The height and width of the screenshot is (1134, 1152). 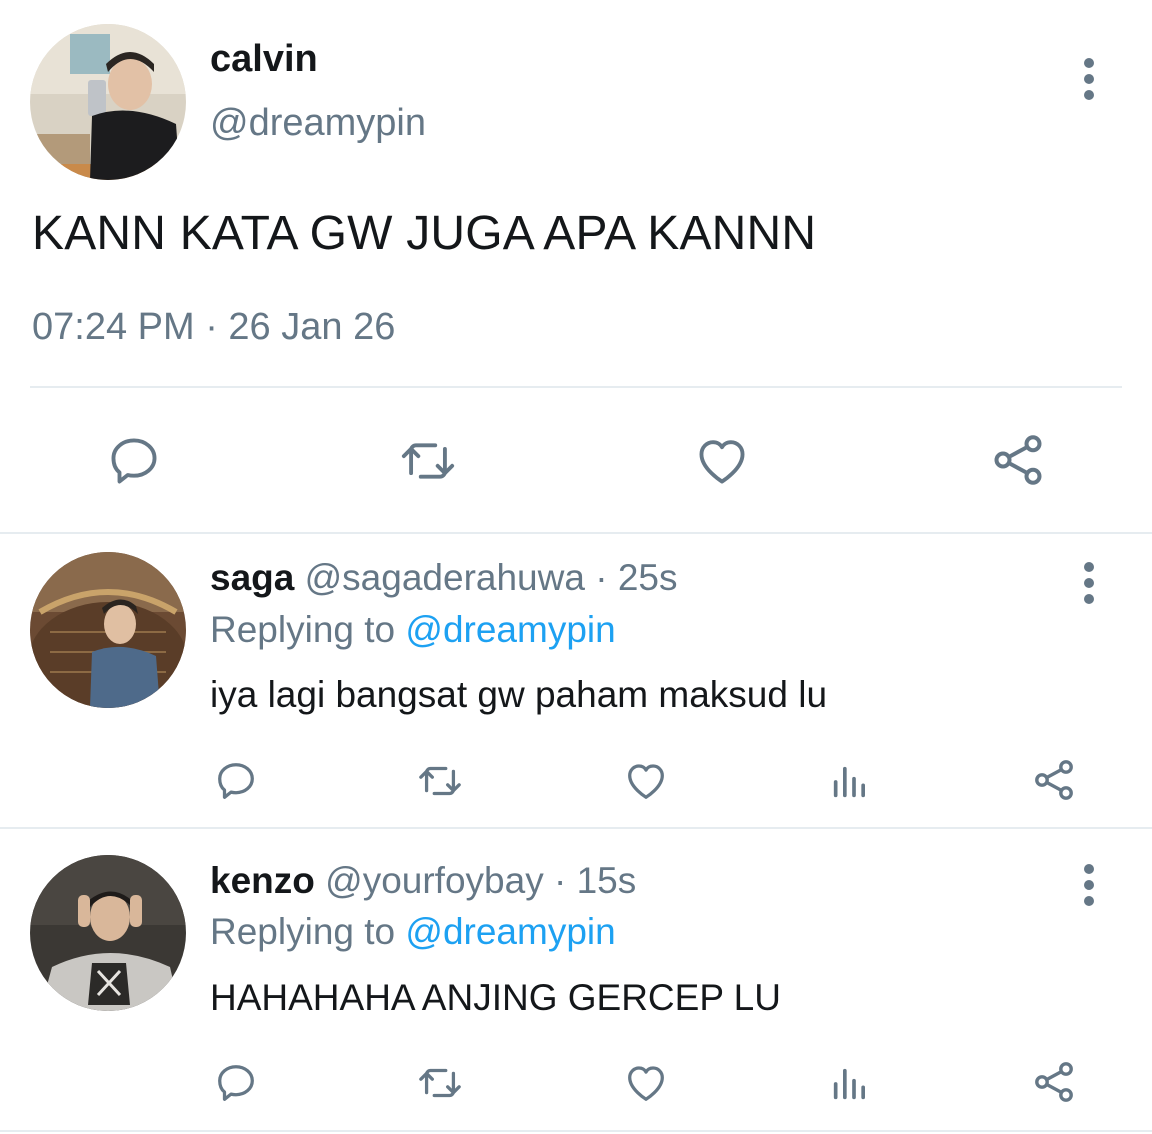 I want to click on reply-author-handle: @sagaderahuwa, so click(x=445, y=577).